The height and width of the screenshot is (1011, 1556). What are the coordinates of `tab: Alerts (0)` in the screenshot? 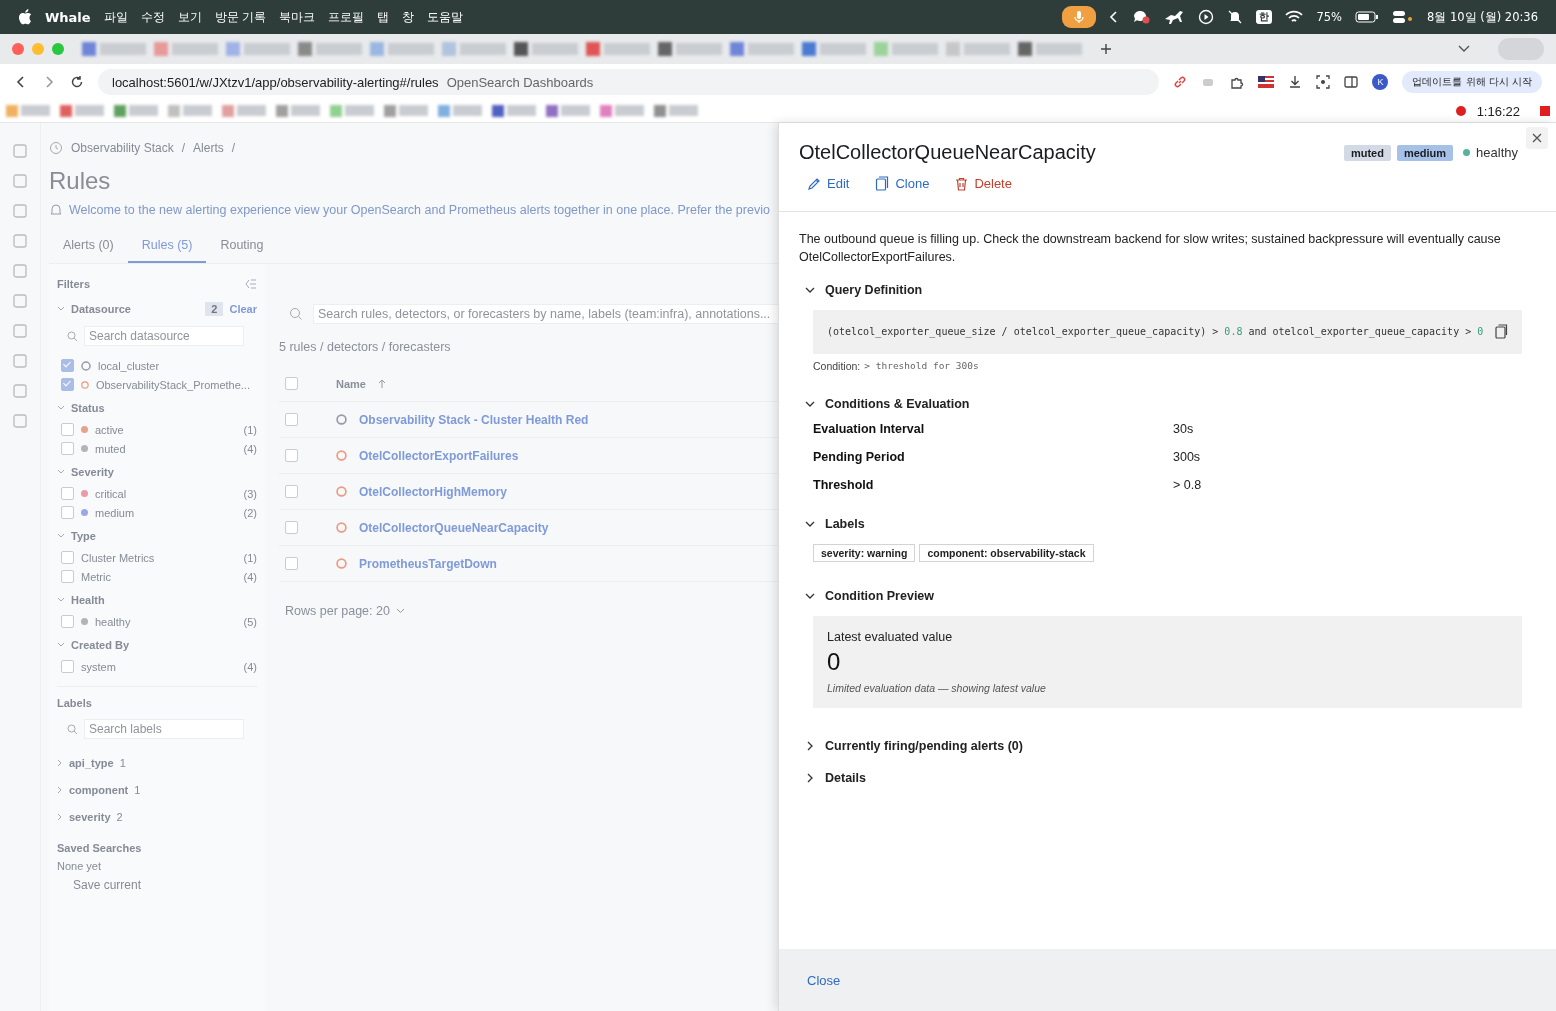 It's located at (88, 246).